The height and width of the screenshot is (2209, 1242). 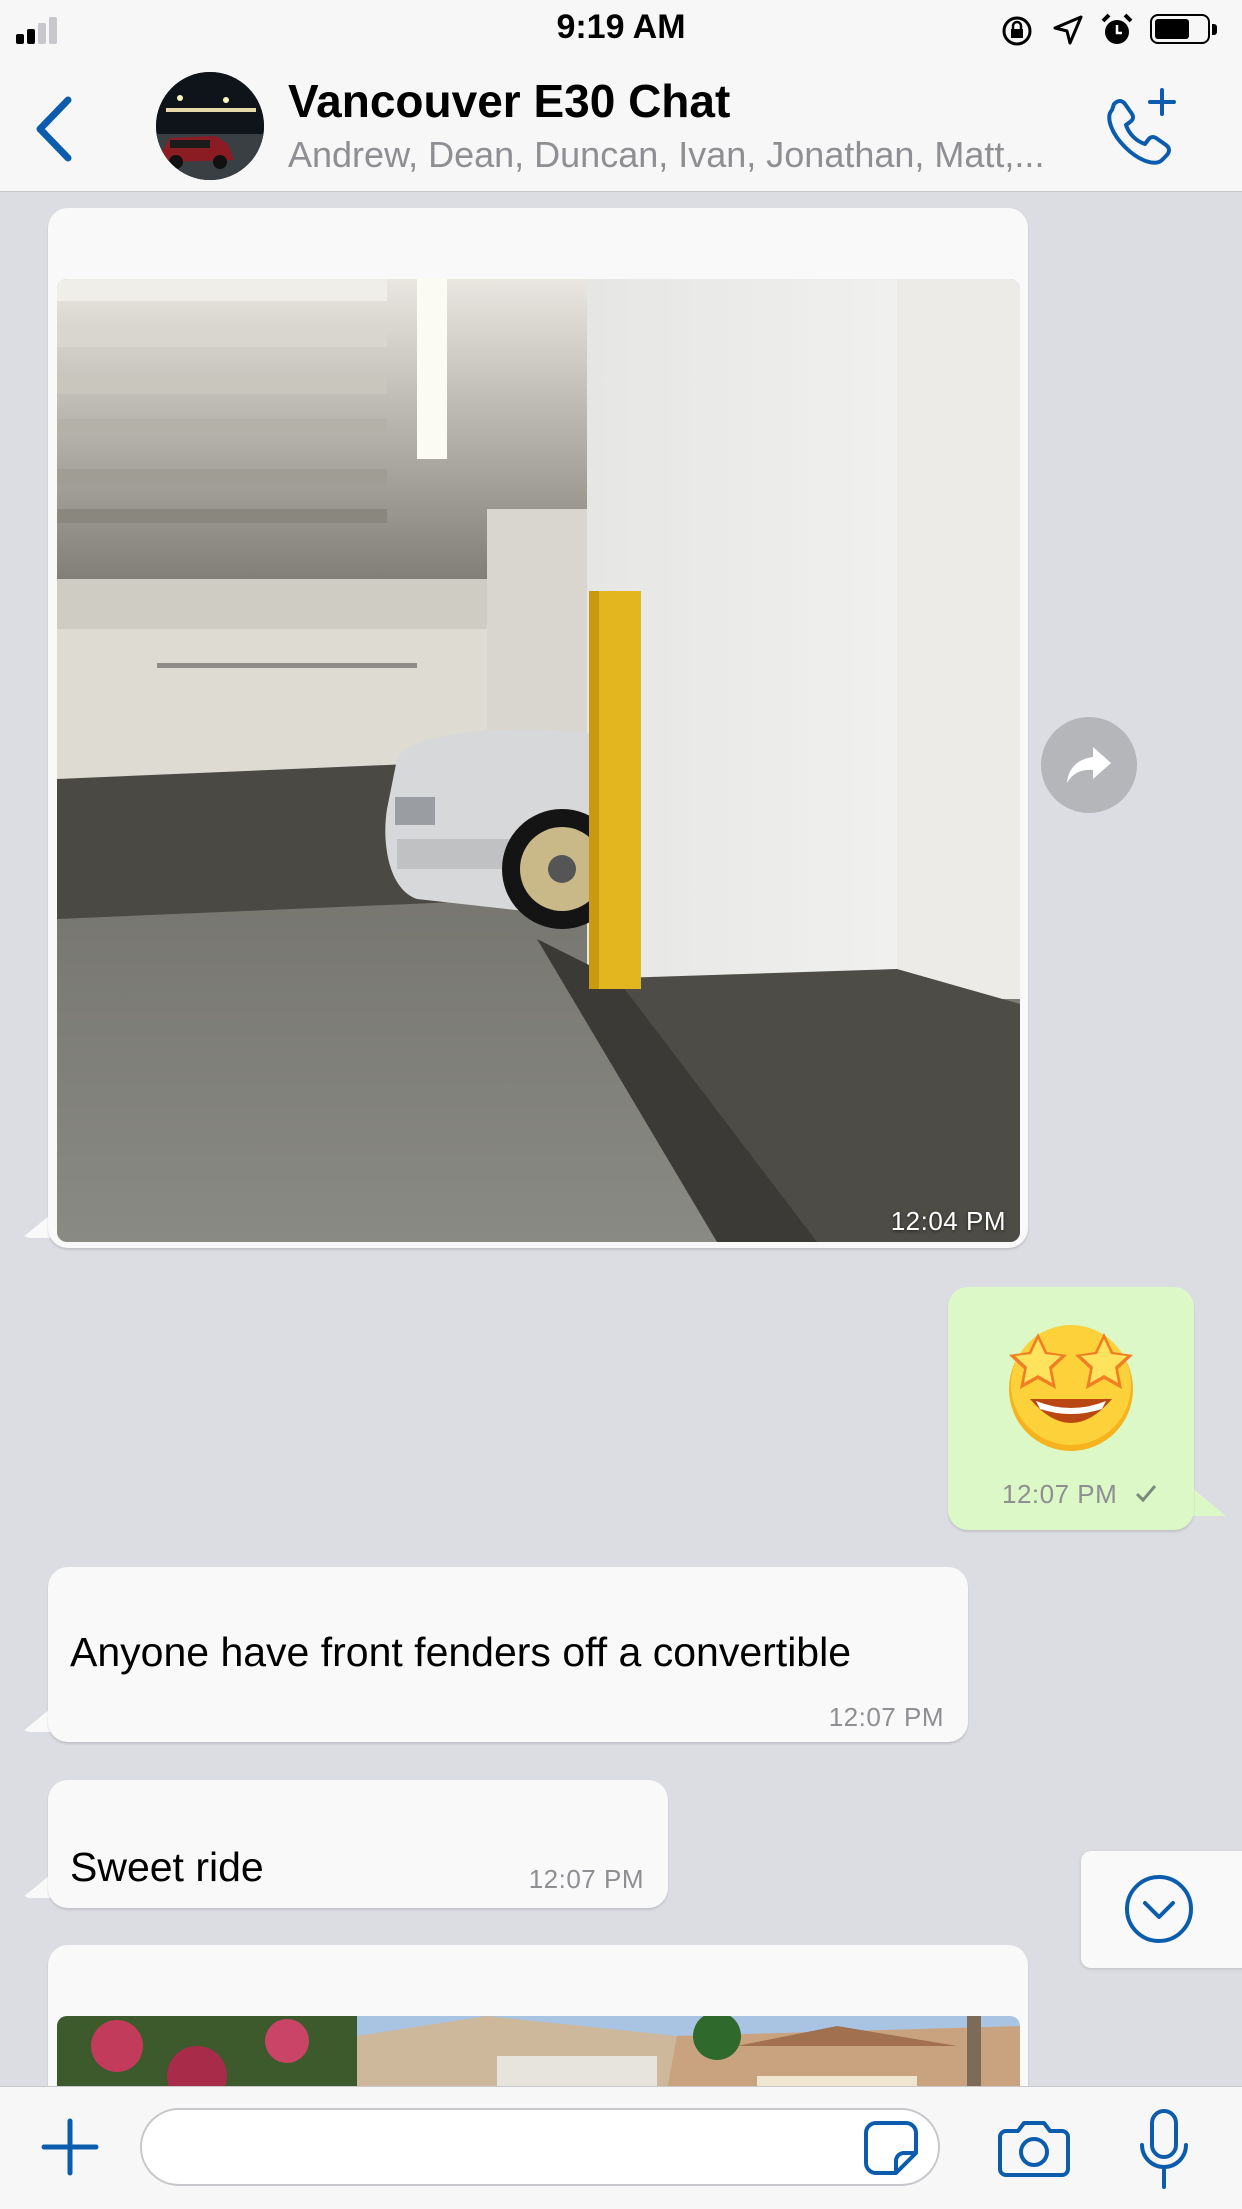 I want to click on scroll-down-button, so click(x=1161, y=1909).